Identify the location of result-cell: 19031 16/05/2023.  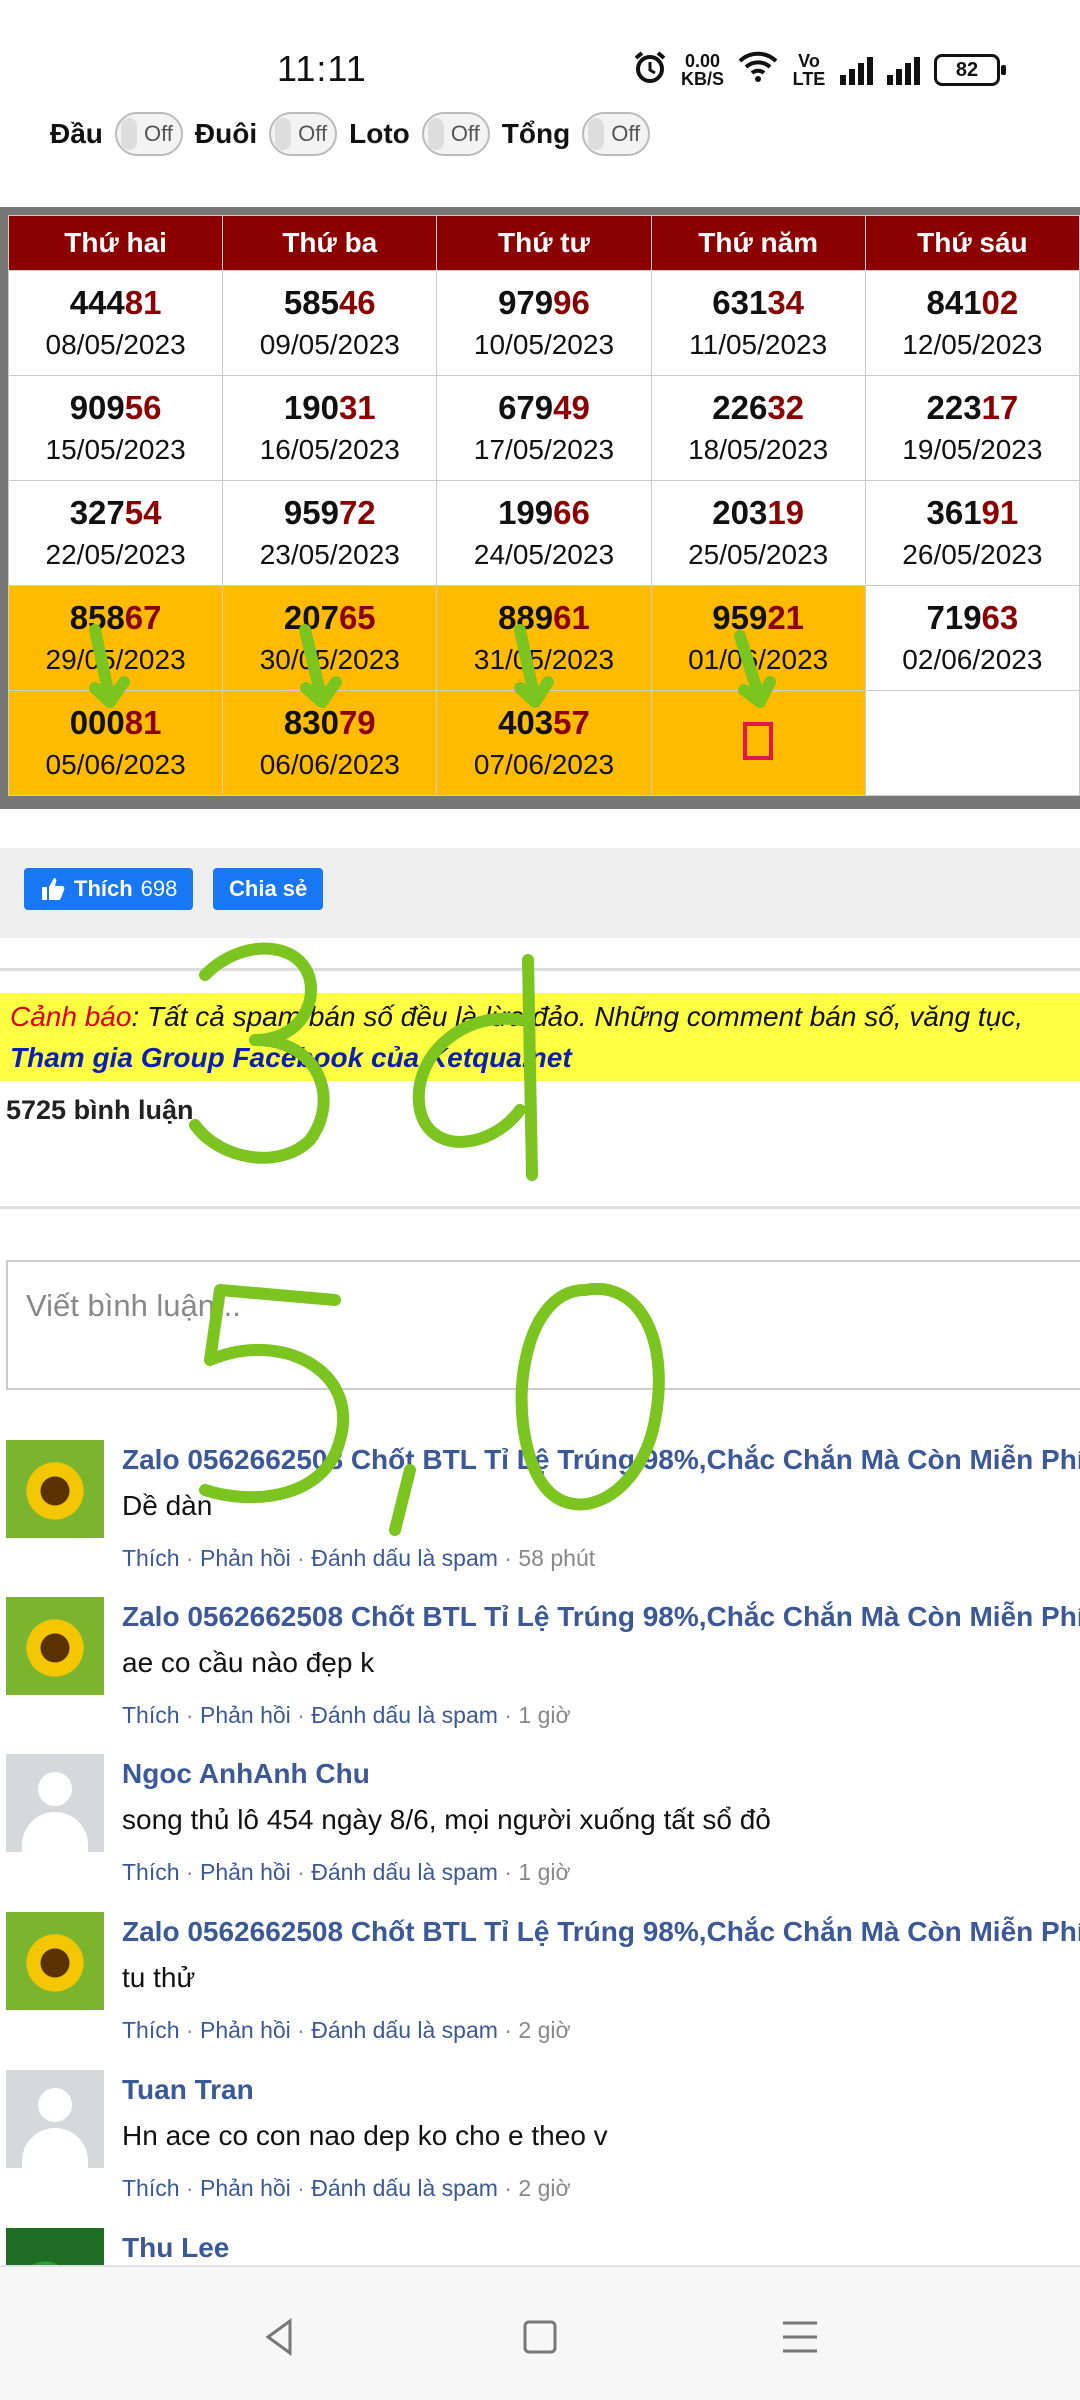
(330, 428).